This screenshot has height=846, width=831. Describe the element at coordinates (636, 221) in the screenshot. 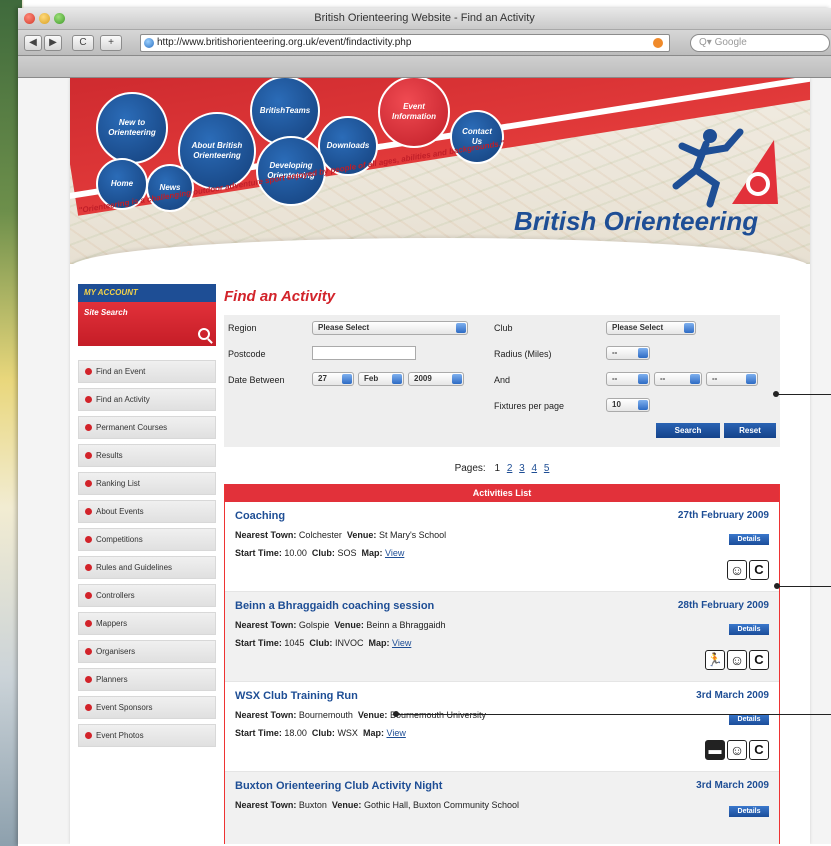

I see `british-orienteering-logo: British Orienteering` at that location.